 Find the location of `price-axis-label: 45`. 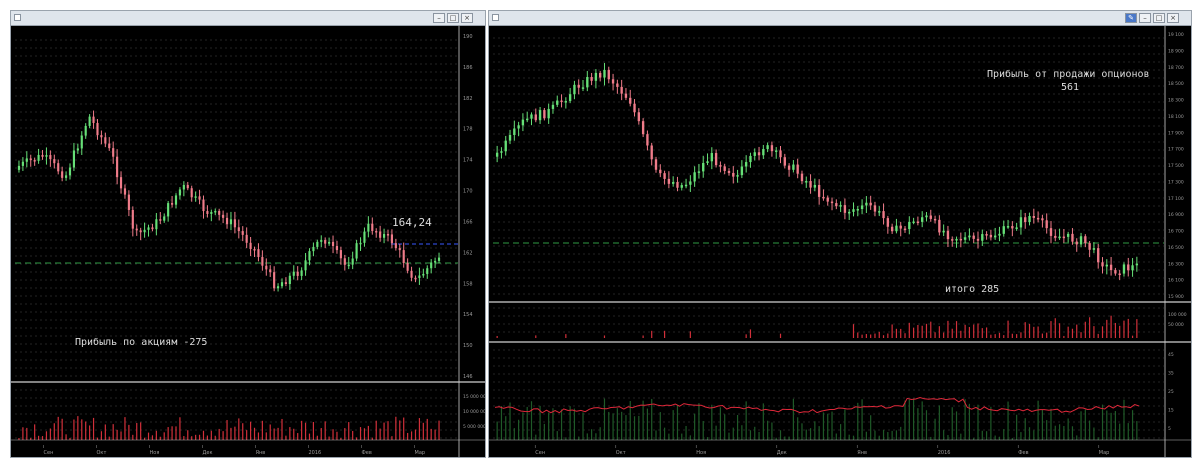

price-axis-label: 45 is located at coordinates (1171, 355).